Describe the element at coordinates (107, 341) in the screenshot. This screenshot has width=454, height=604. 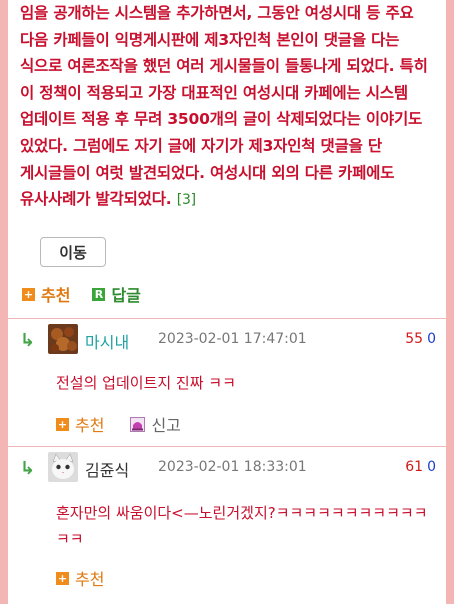
I see `comment-nickname: 마시내` at that location.